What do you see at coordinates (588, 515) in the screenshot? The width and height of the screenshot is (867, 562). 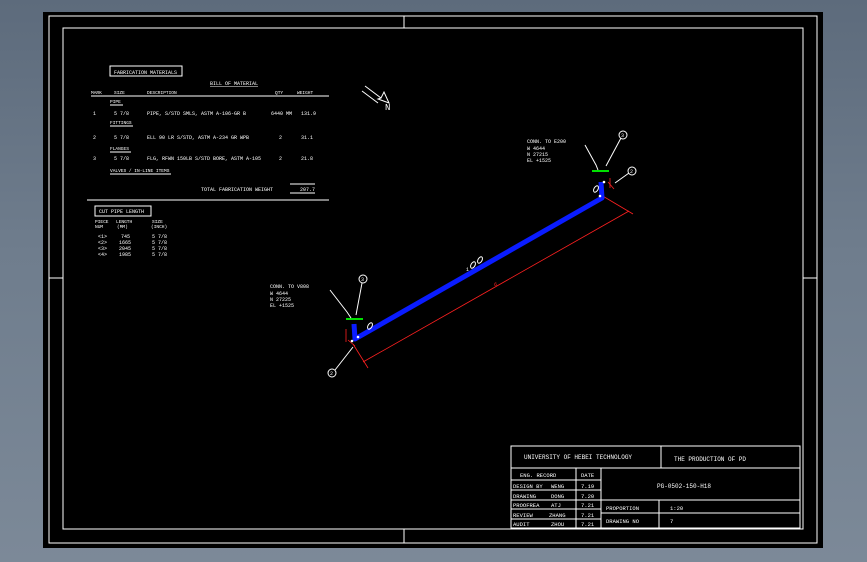 I see `record-4-date: 7.21` at bounding box center [588, 515].